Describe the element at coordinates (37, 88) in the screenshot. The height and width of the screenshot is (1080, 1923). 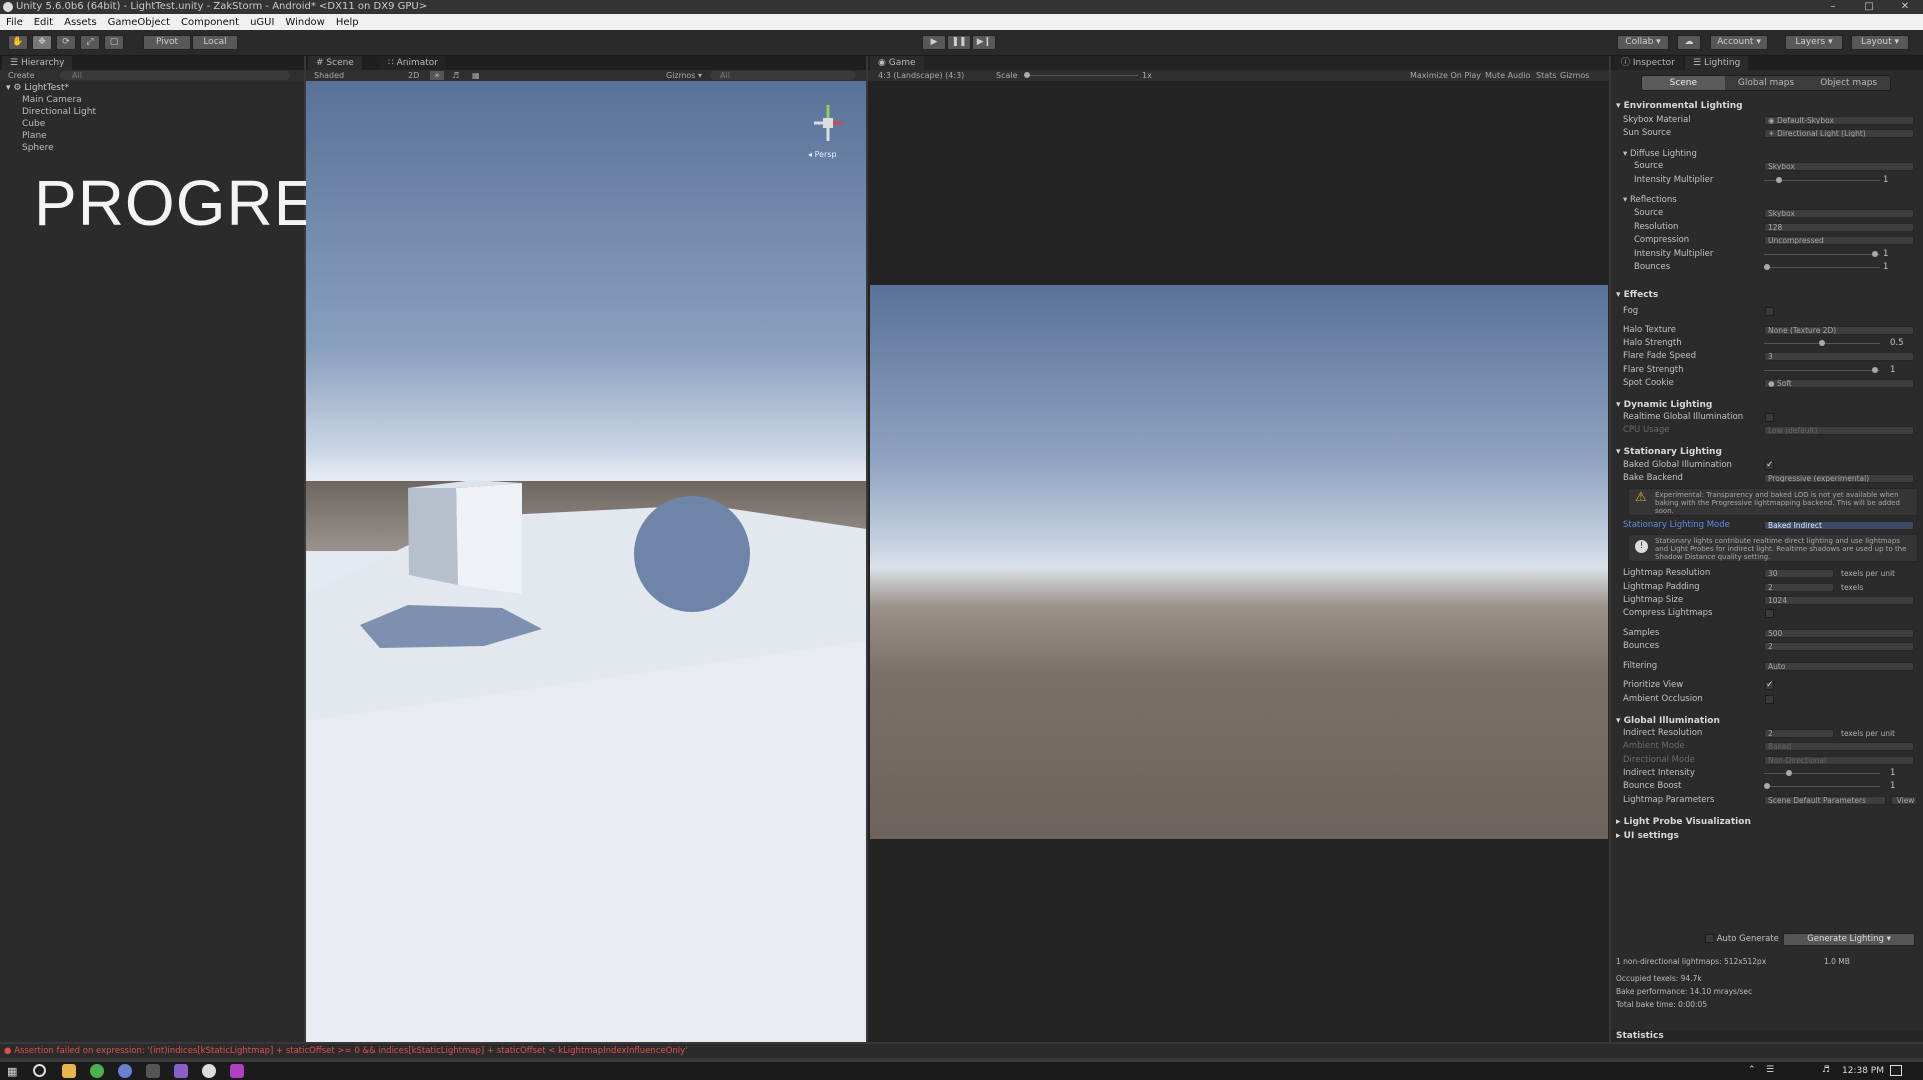
I see `scene-root: ▾ ⚙ LightTest*` at that location.